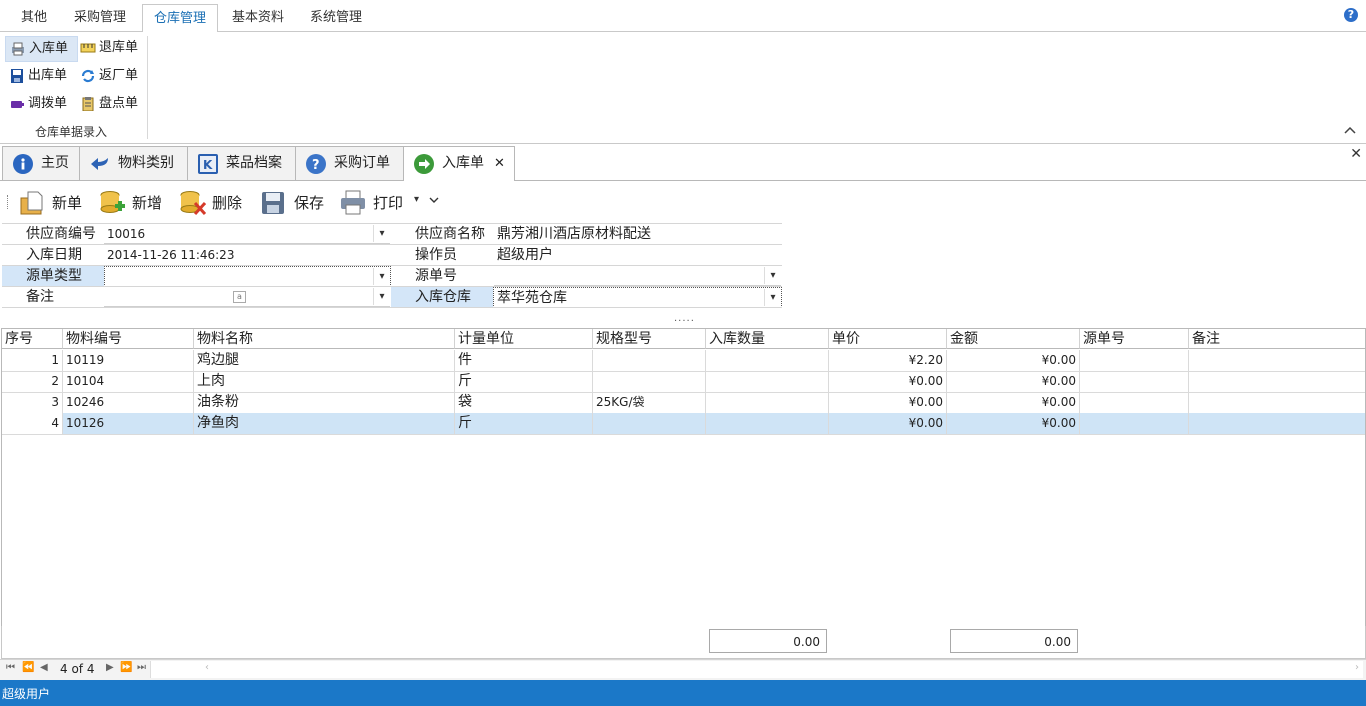 This screenshot has height=706, width=1366. I want to click on horizontal-scrollbar: ‹ ›, so click(756, 669).